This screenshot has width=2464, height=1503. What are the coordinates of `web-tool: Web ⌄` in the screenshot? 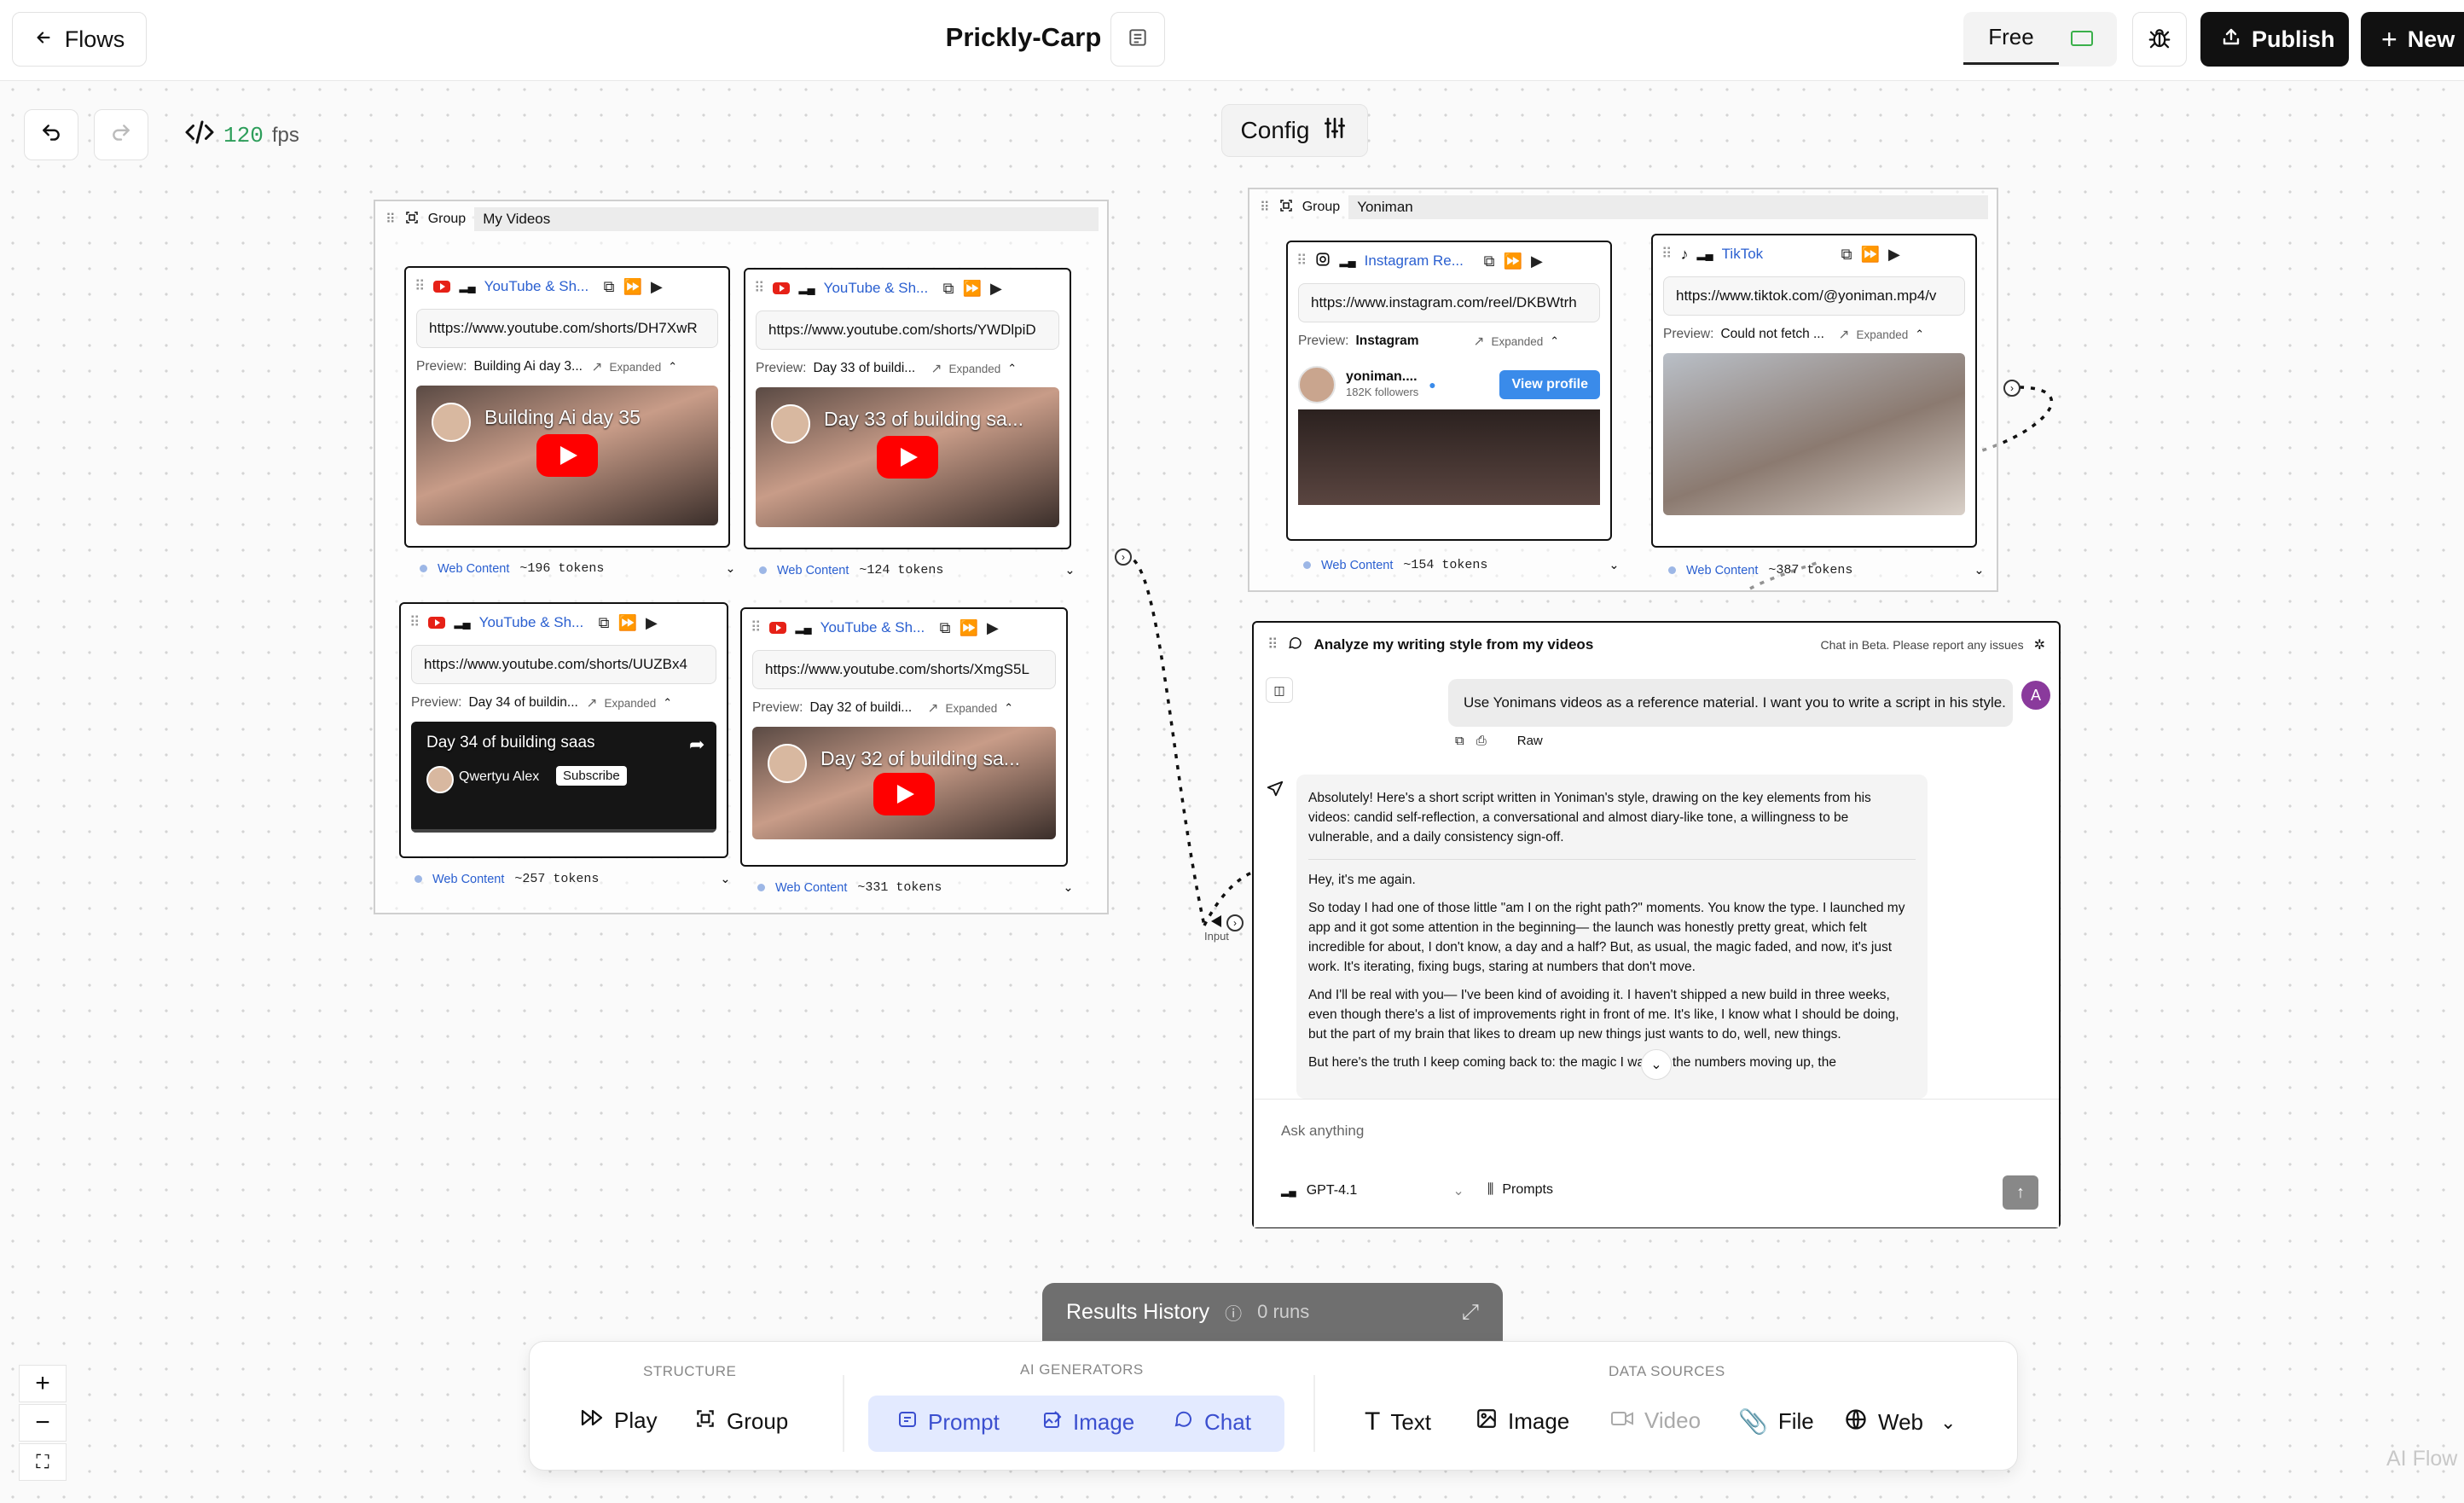 It's located at (1900, 1422).